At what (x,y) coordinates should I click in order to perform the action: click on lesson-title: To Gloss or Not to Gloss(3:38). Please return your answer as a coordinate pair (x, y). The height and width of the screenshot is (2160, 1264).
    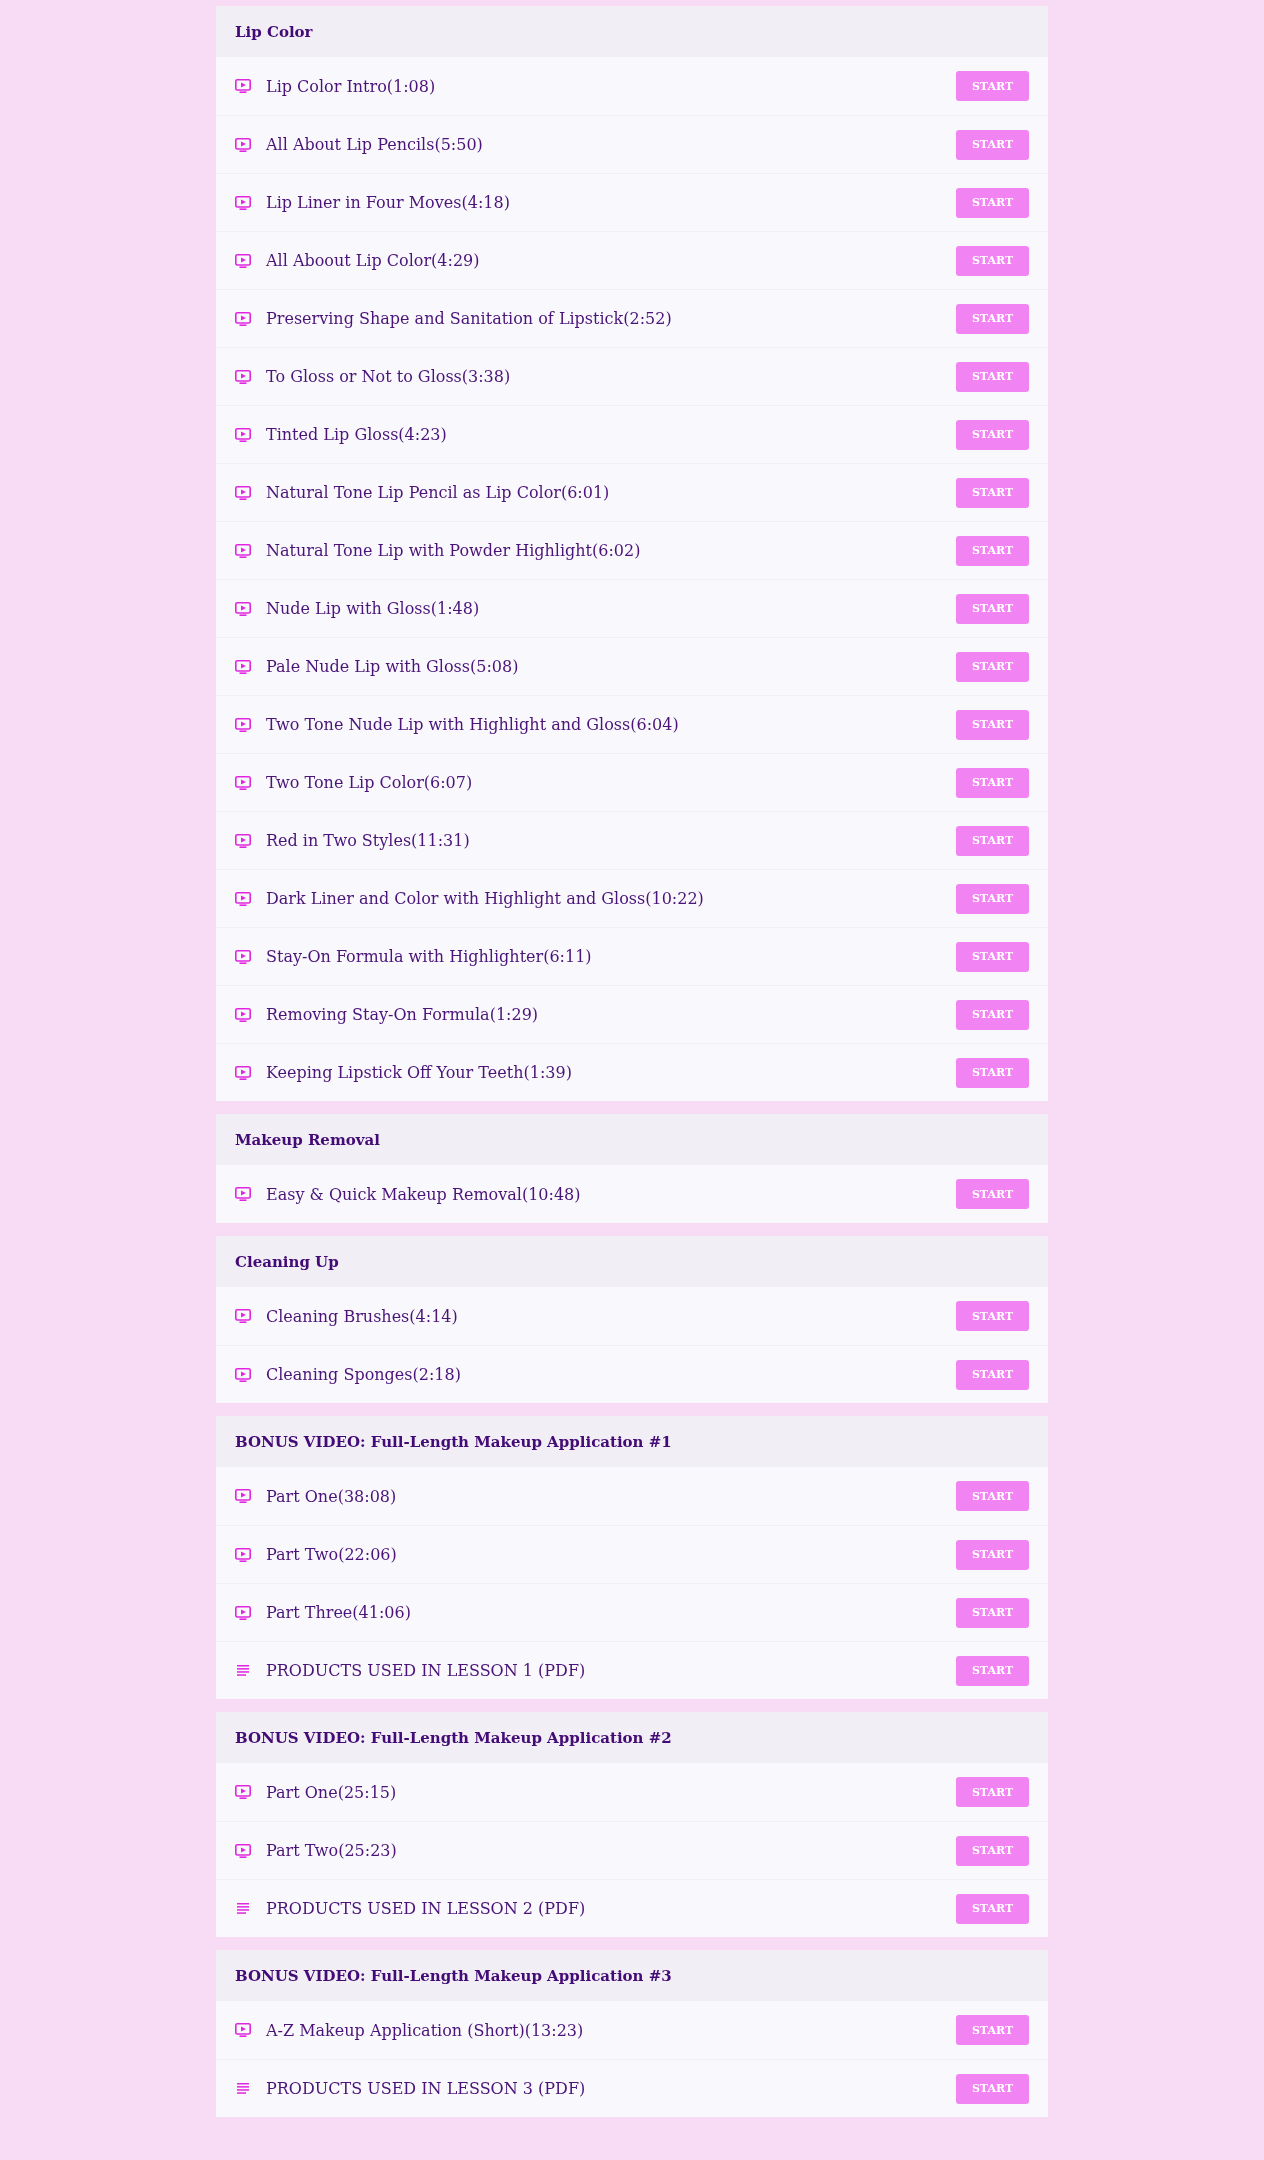
    Looking at the image, I should click on (389, 376).